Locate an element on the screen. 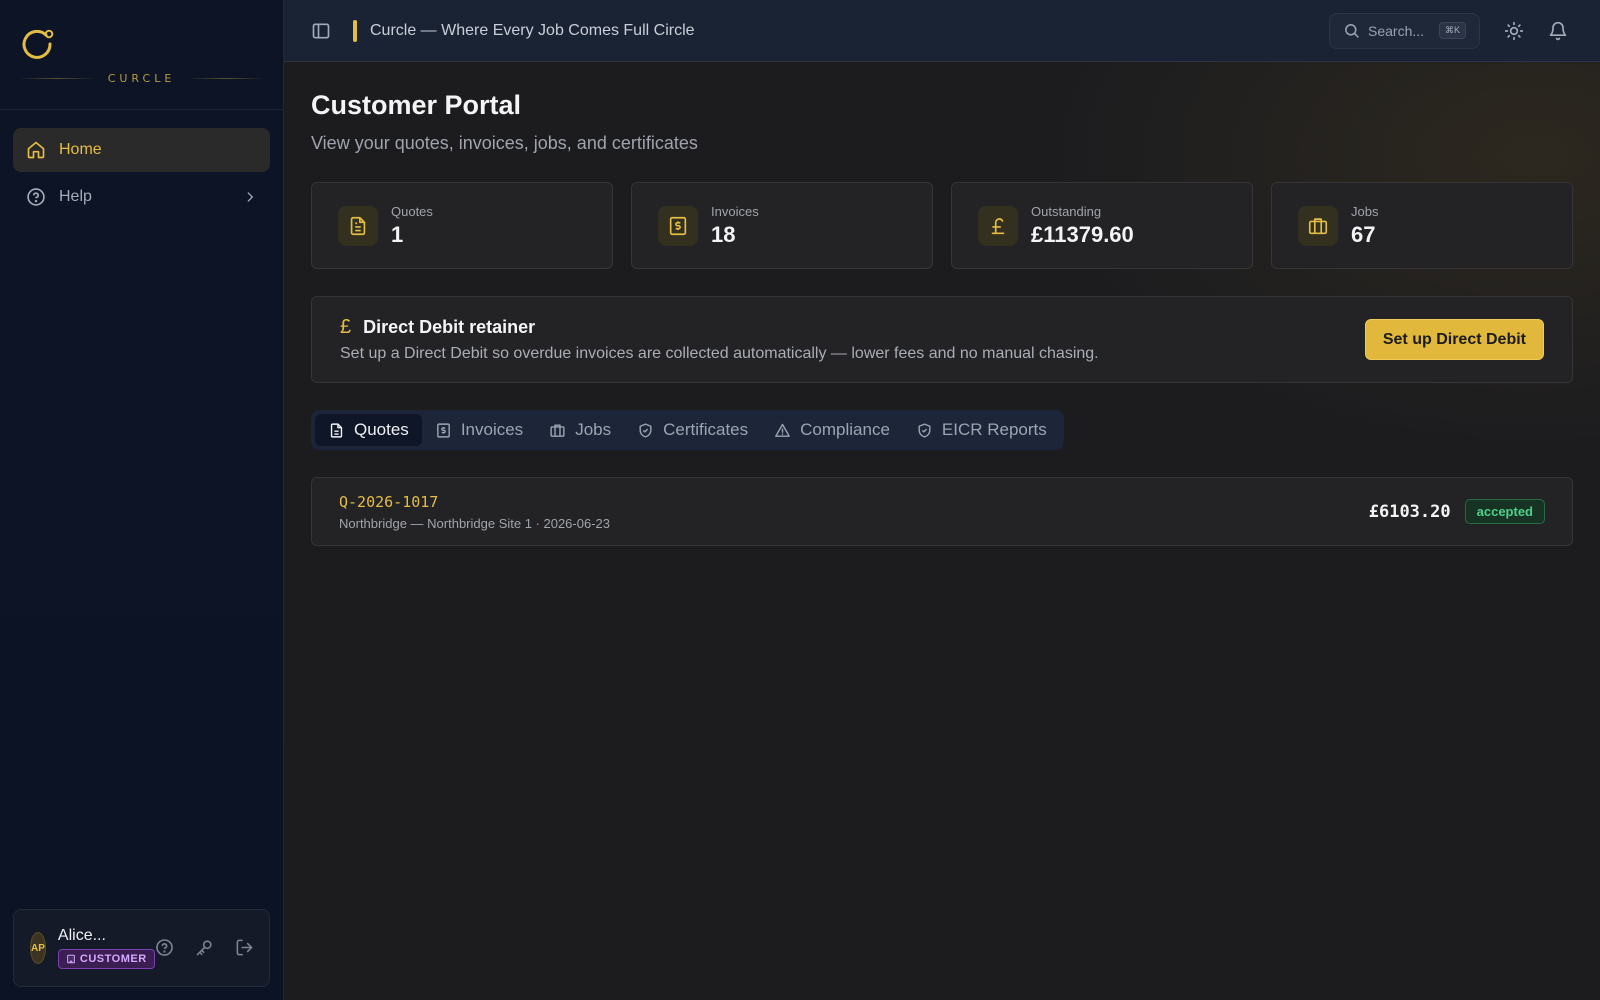  tab-eicr-reports: EICR Reports is located at coordinates (981, 430).